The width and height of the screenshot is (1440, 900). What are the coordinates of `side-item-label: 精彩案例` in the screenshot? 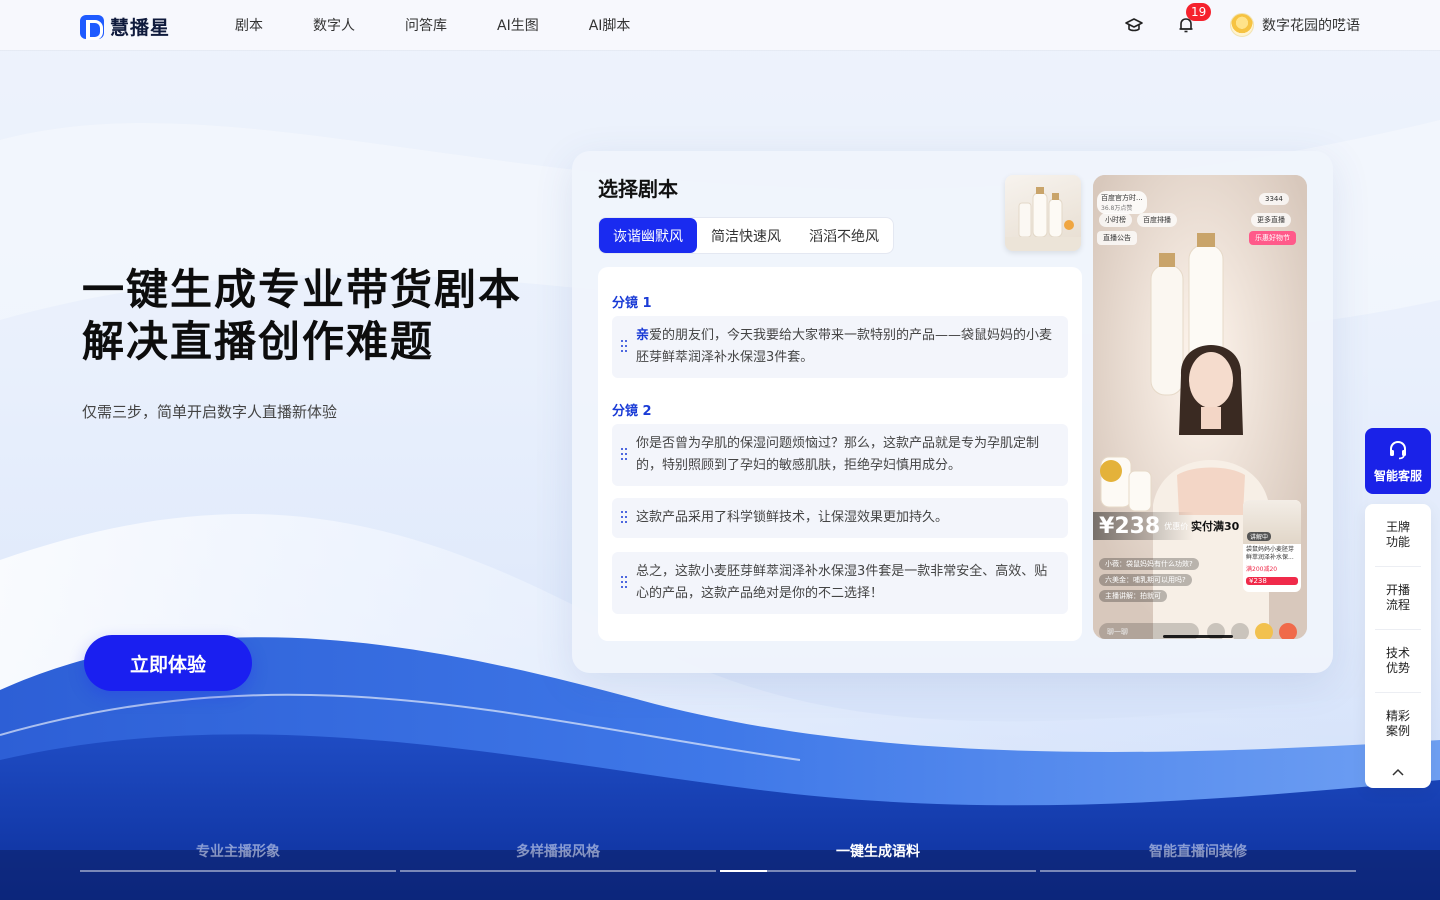 It's located at (1397, 723).